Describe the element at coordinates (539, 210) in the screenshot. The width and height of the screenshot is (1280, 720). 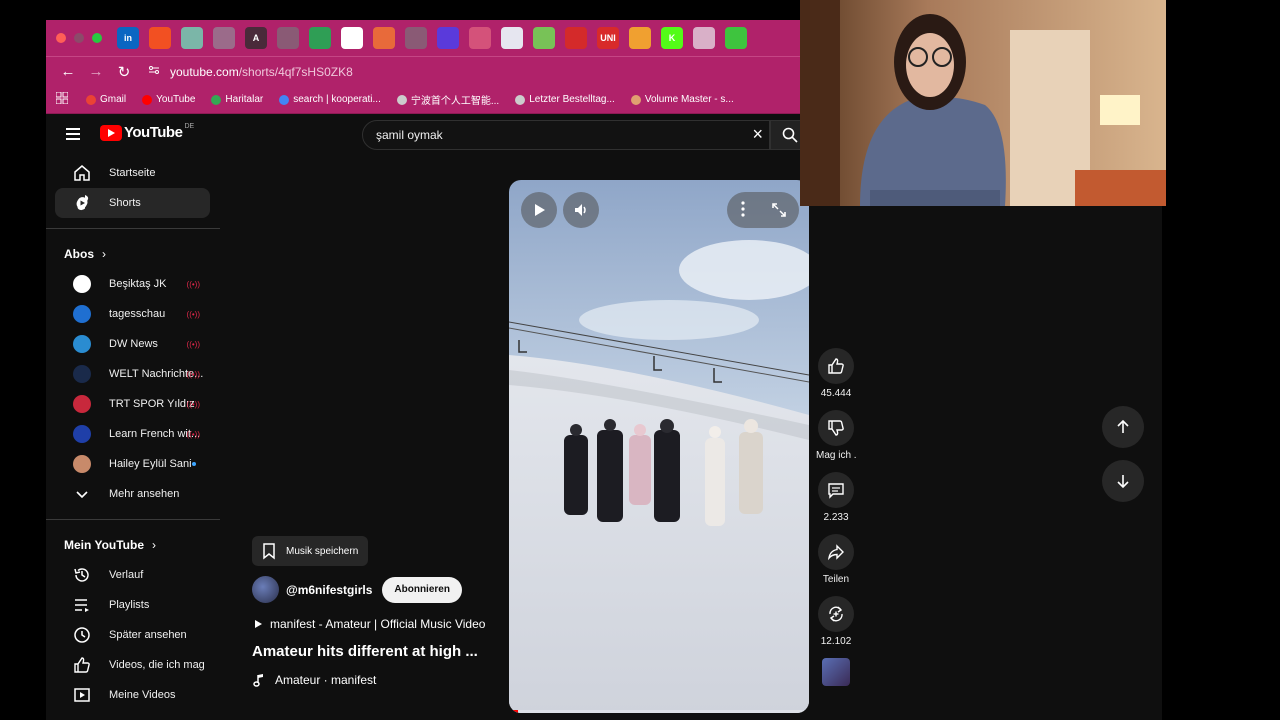
I see `play-button` at that location.